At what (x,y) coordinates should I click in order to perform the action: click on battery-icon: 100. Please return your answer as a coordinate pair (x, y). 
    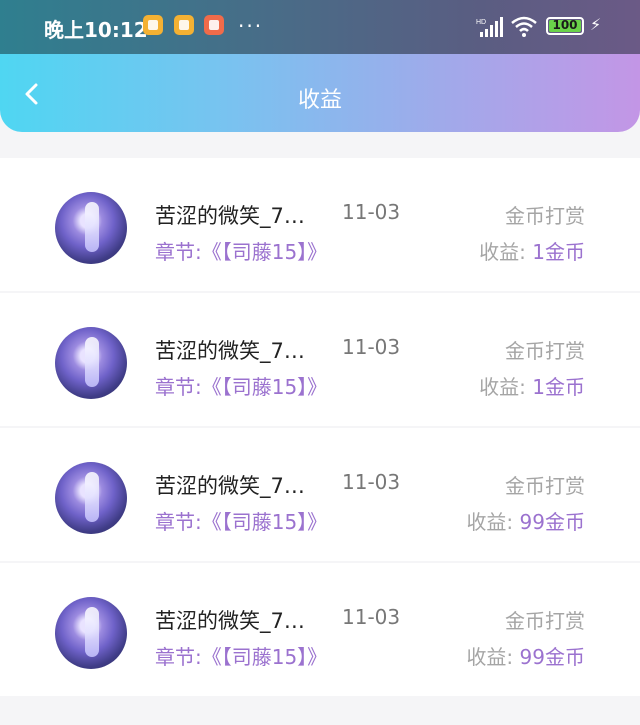
    Looking at the image, I should click on (565, 26).